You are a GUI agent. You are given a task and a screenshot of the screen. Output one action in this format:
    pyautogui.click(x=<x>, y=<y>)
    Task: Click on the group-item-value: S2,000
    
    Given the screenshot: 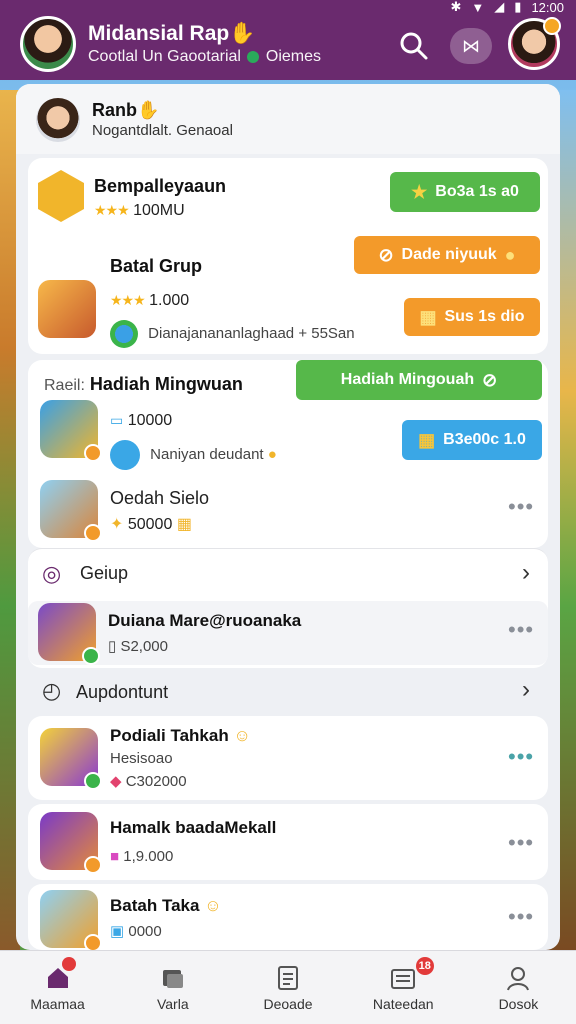 What is the action you would take?
    pyautogui.click(x=144, y=646)
    